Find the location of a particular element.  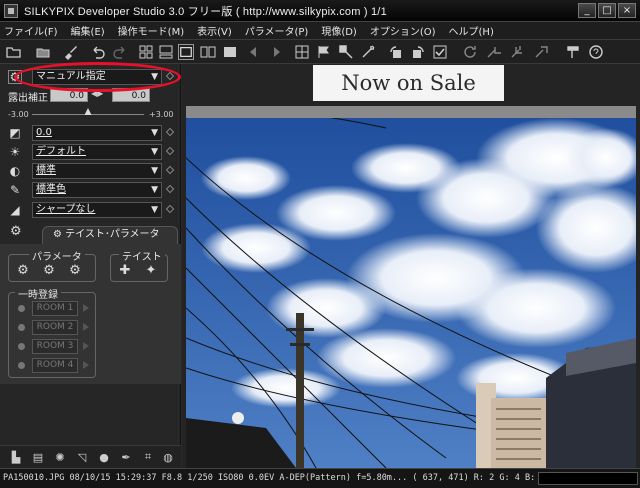

sharpness-value: シャープなし is located at coordinates (66, 209).